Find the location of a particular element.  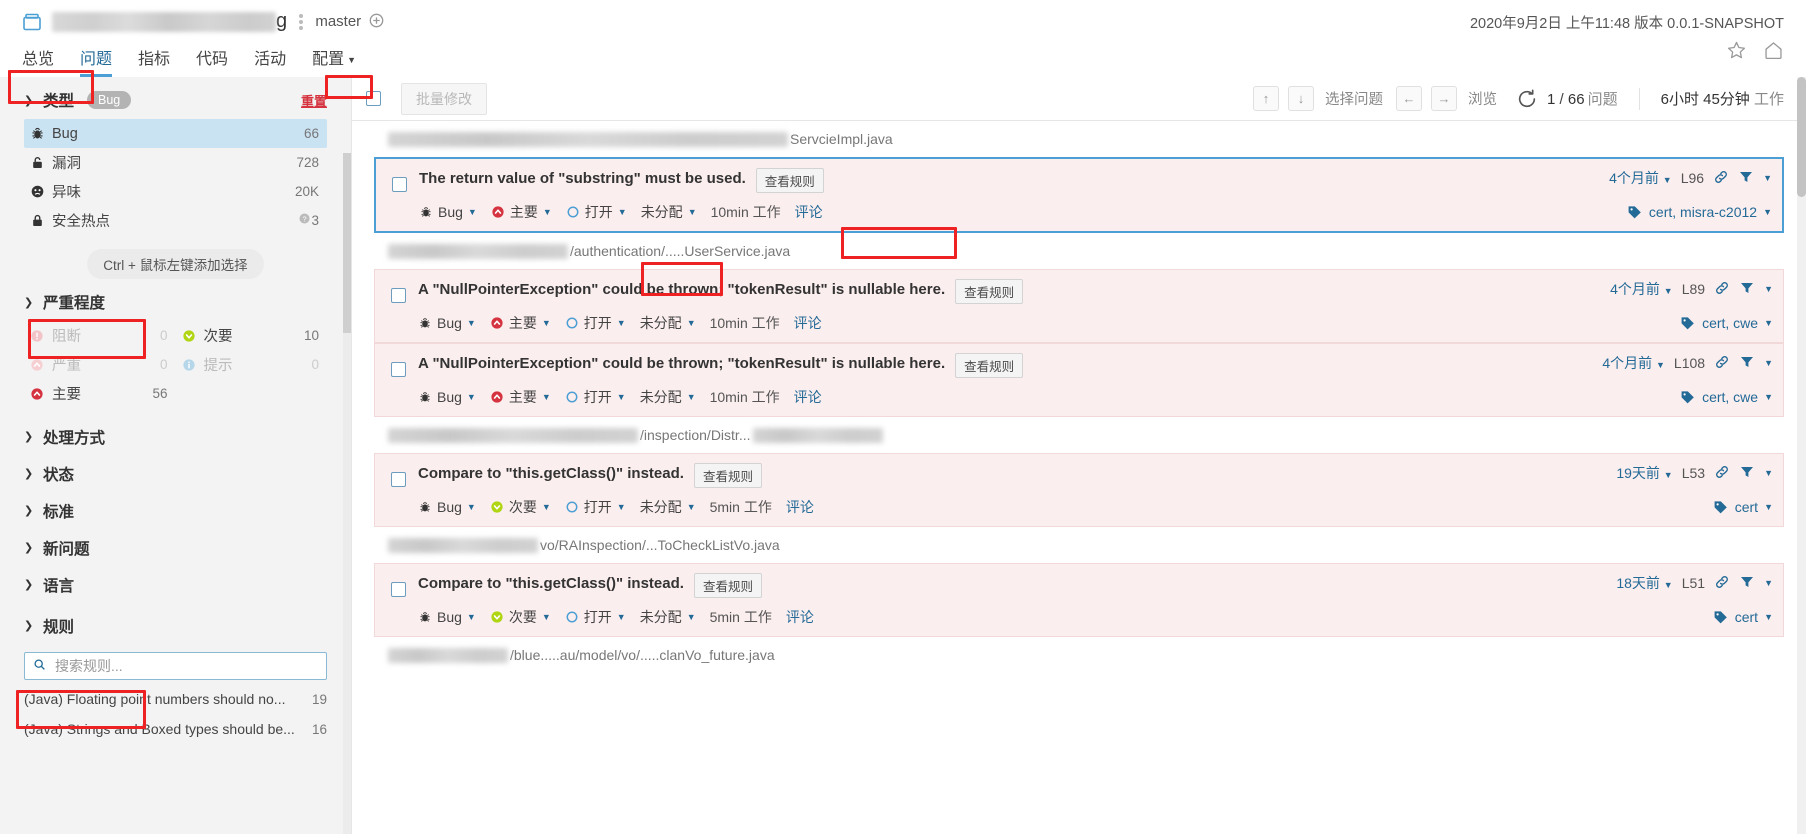

branch-dropdown-icon is located at coordinates (376, 22).